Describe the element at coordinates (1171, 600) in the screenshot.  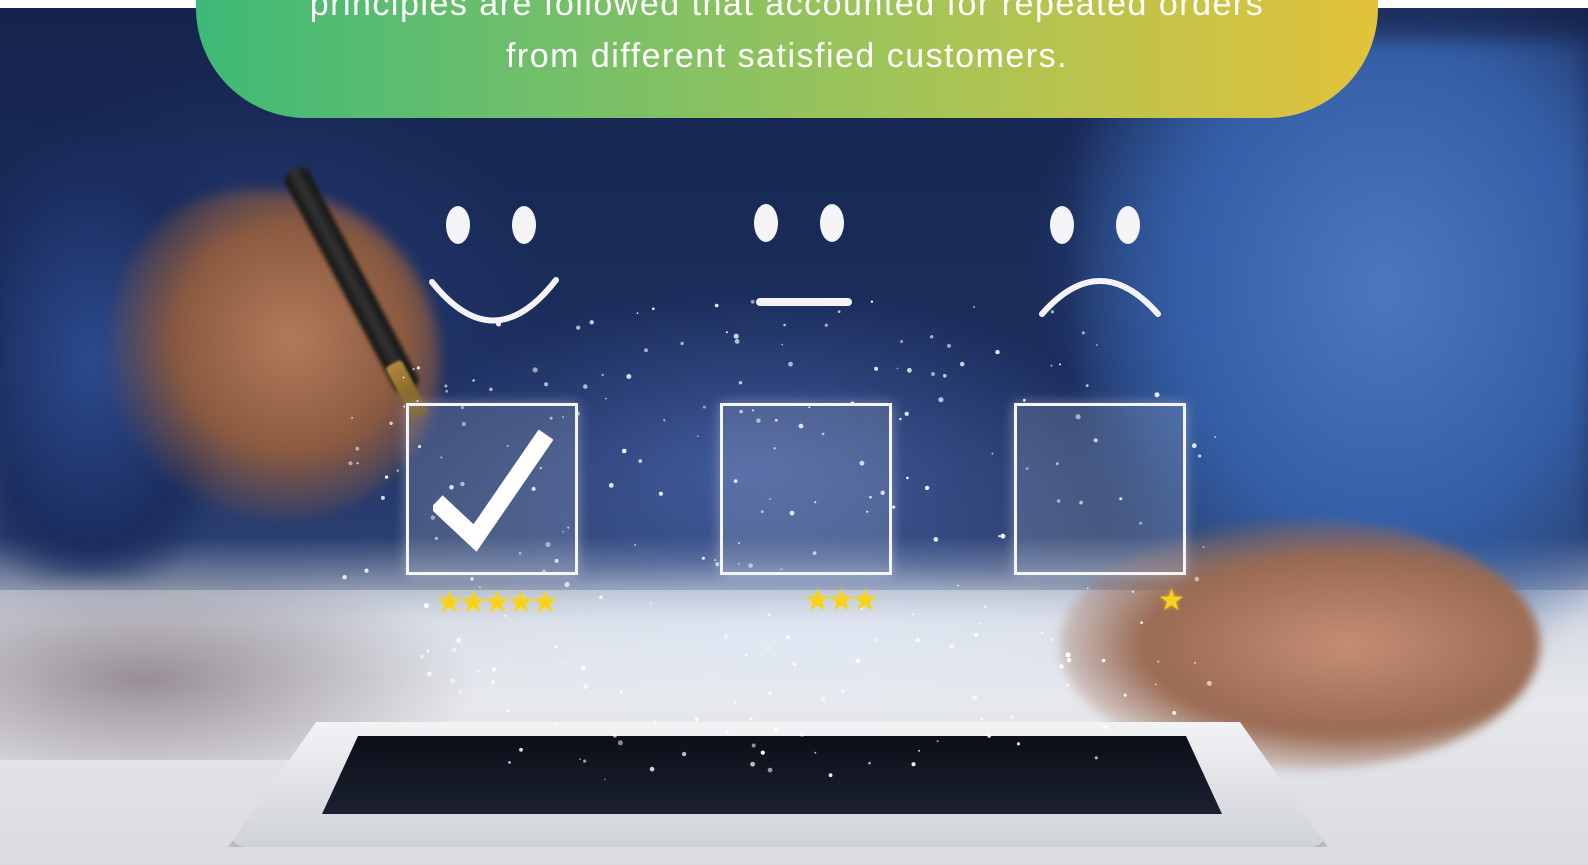
I see `one-star-rating: ★` at that location.